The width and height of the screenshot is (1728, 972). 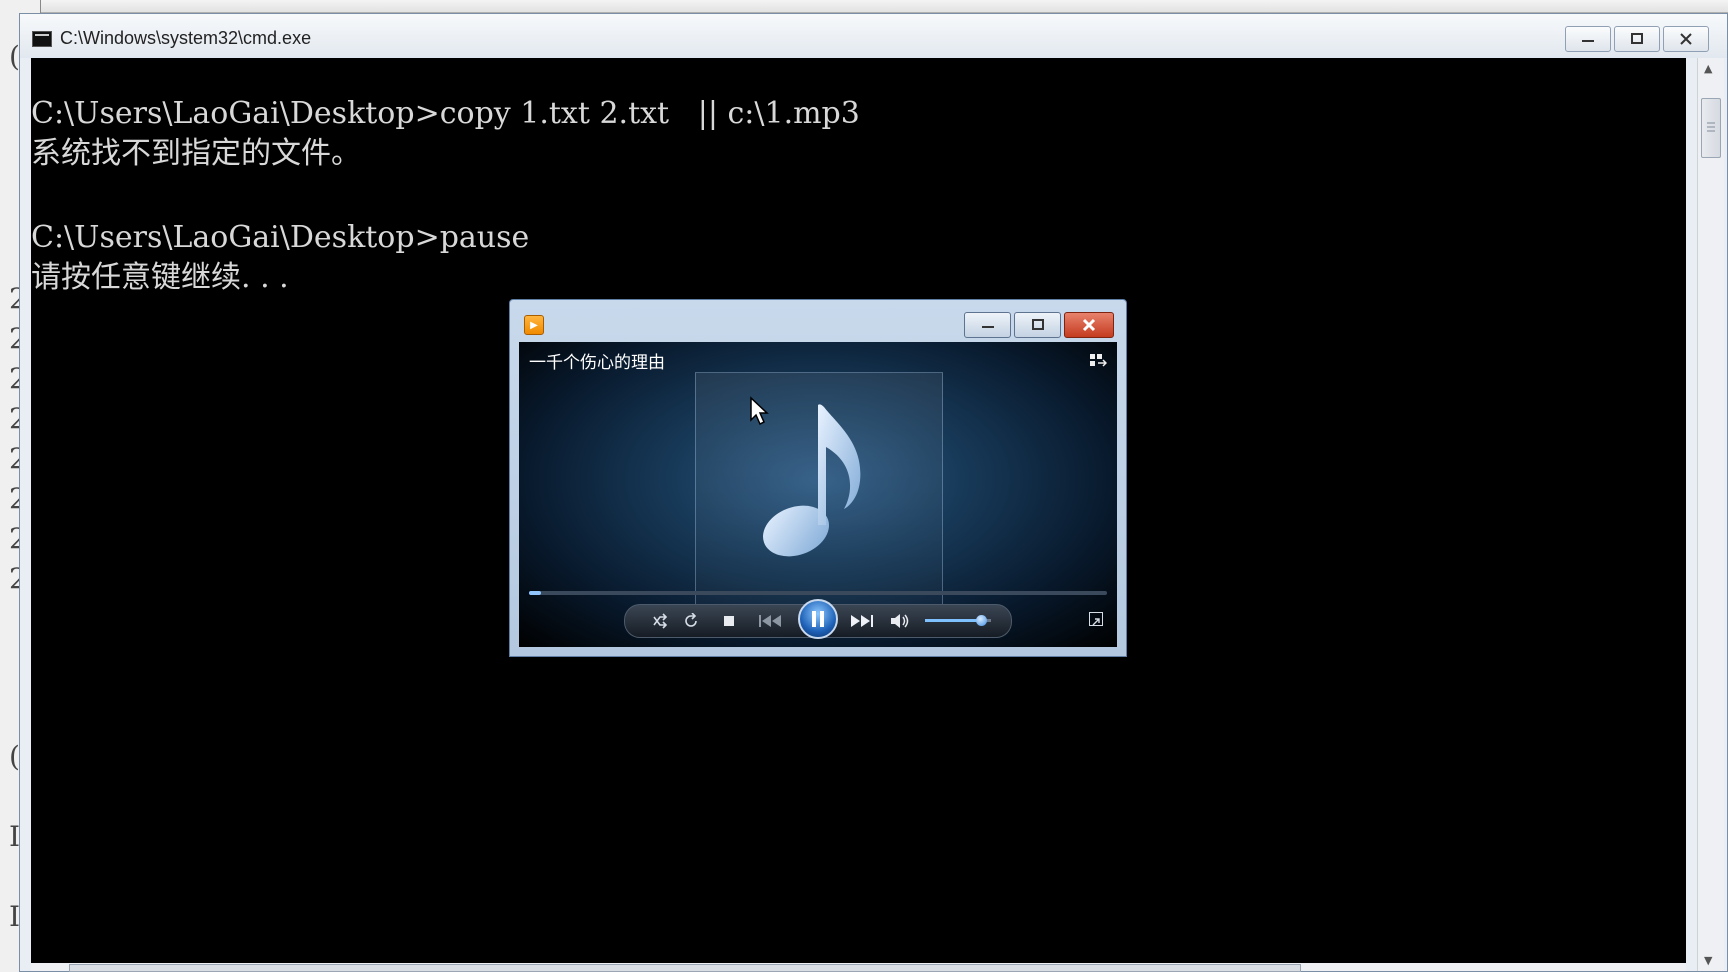 What do you see at coordinates (186, 38) in the screenshot?
I see `window-title: C:\Windows\system32\cmd.exe` at bounding box center [186, 38].